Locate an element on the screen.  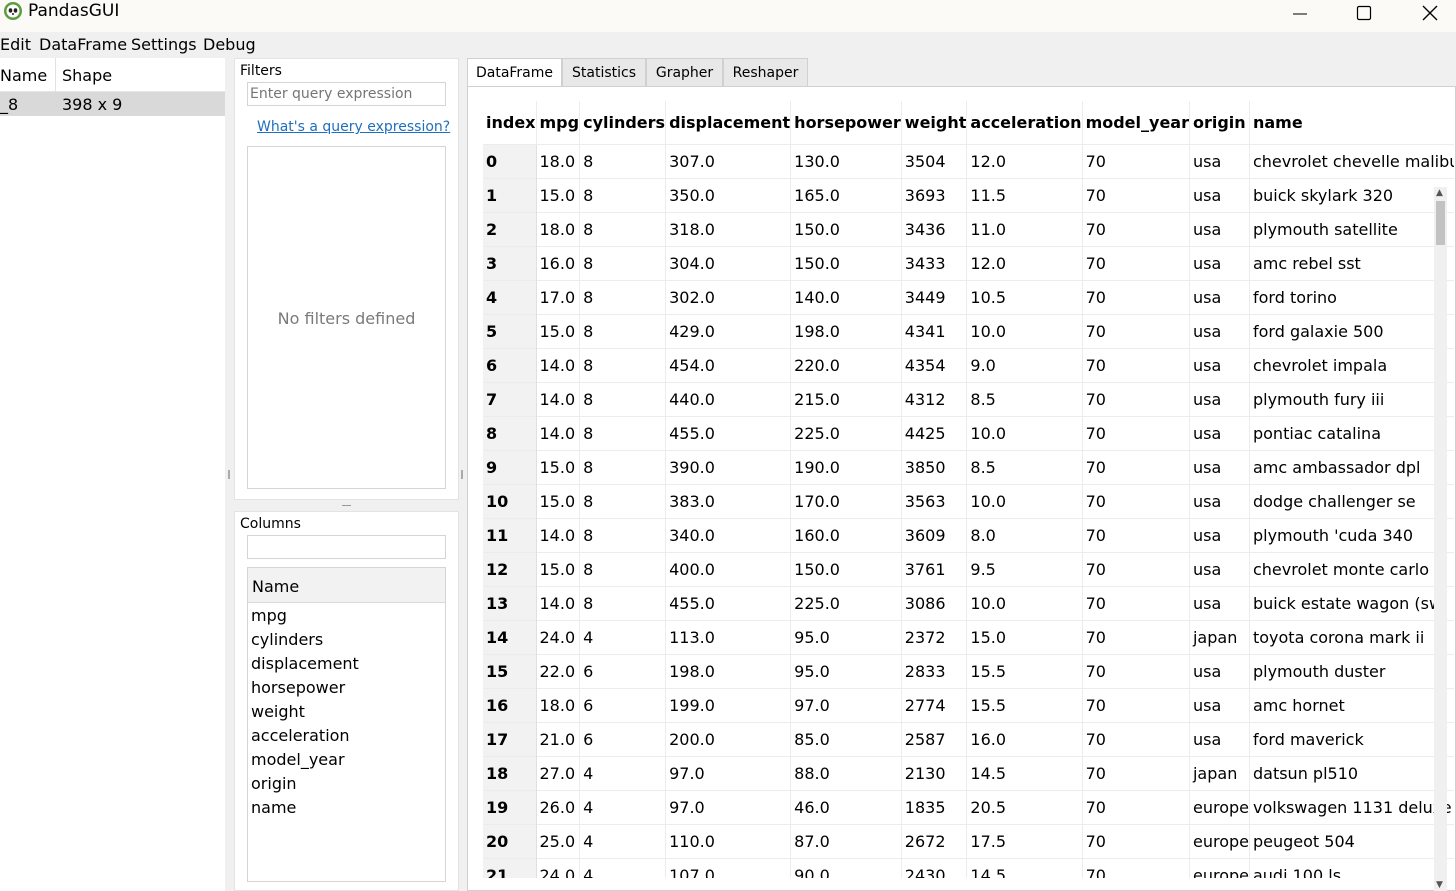
cell-name: pontiac catalina is located at coordinates (1351, 433).